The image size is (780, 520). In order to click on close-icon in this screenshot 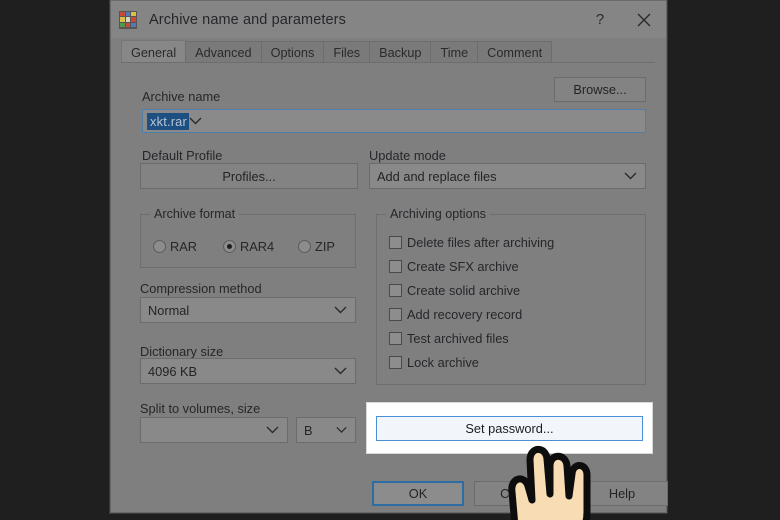, I will do `click(644, 19)`.